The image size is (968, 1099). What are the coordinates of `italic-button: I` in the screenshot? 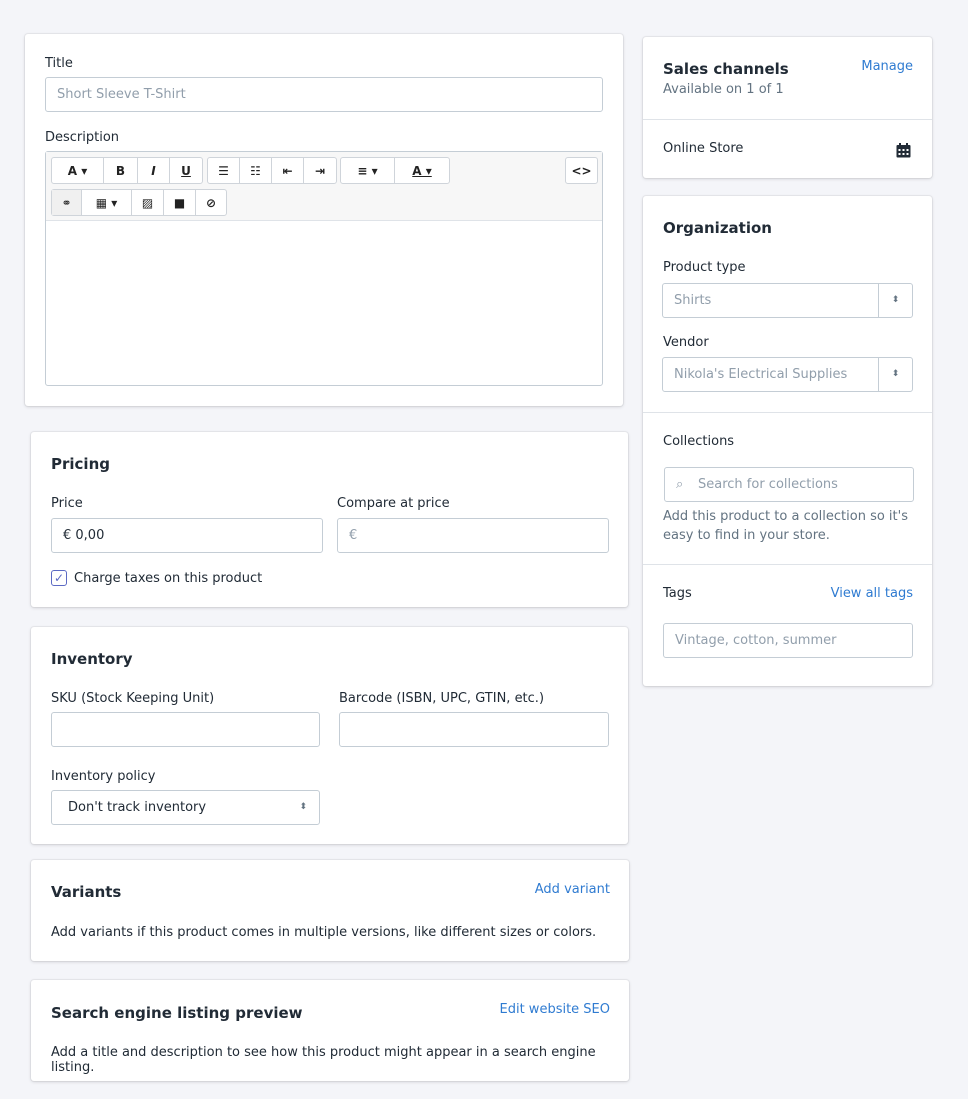 It's located at (154, 170).